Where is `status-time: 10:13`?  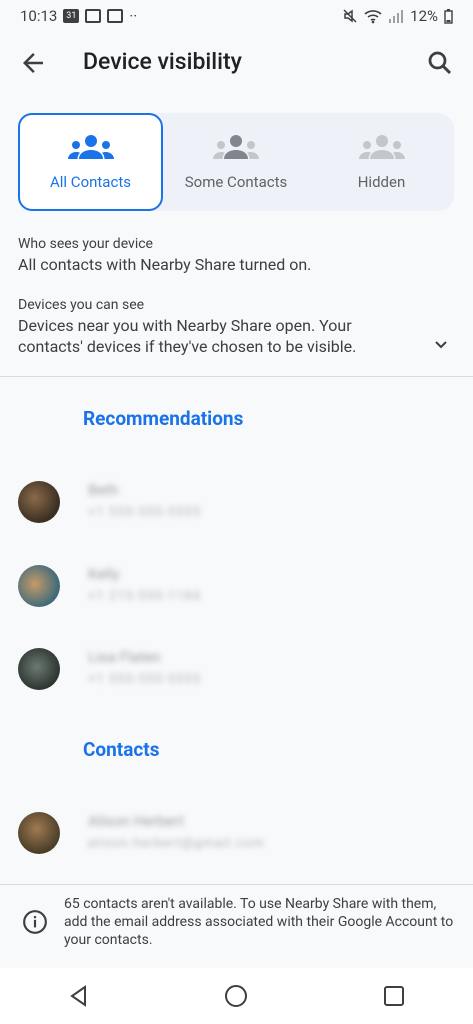
status-time: 10:13 is located at coordinates (39, 16).